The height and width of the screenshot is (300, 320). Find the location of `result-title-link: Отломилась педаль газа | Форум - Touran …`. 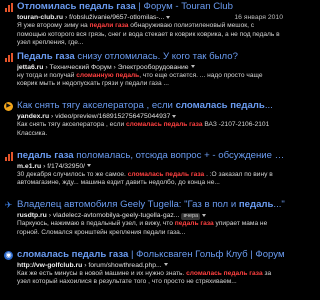

result-title-link: Отломилась педаль газа | Форум - Touran … is located at coordinates (152, 6).